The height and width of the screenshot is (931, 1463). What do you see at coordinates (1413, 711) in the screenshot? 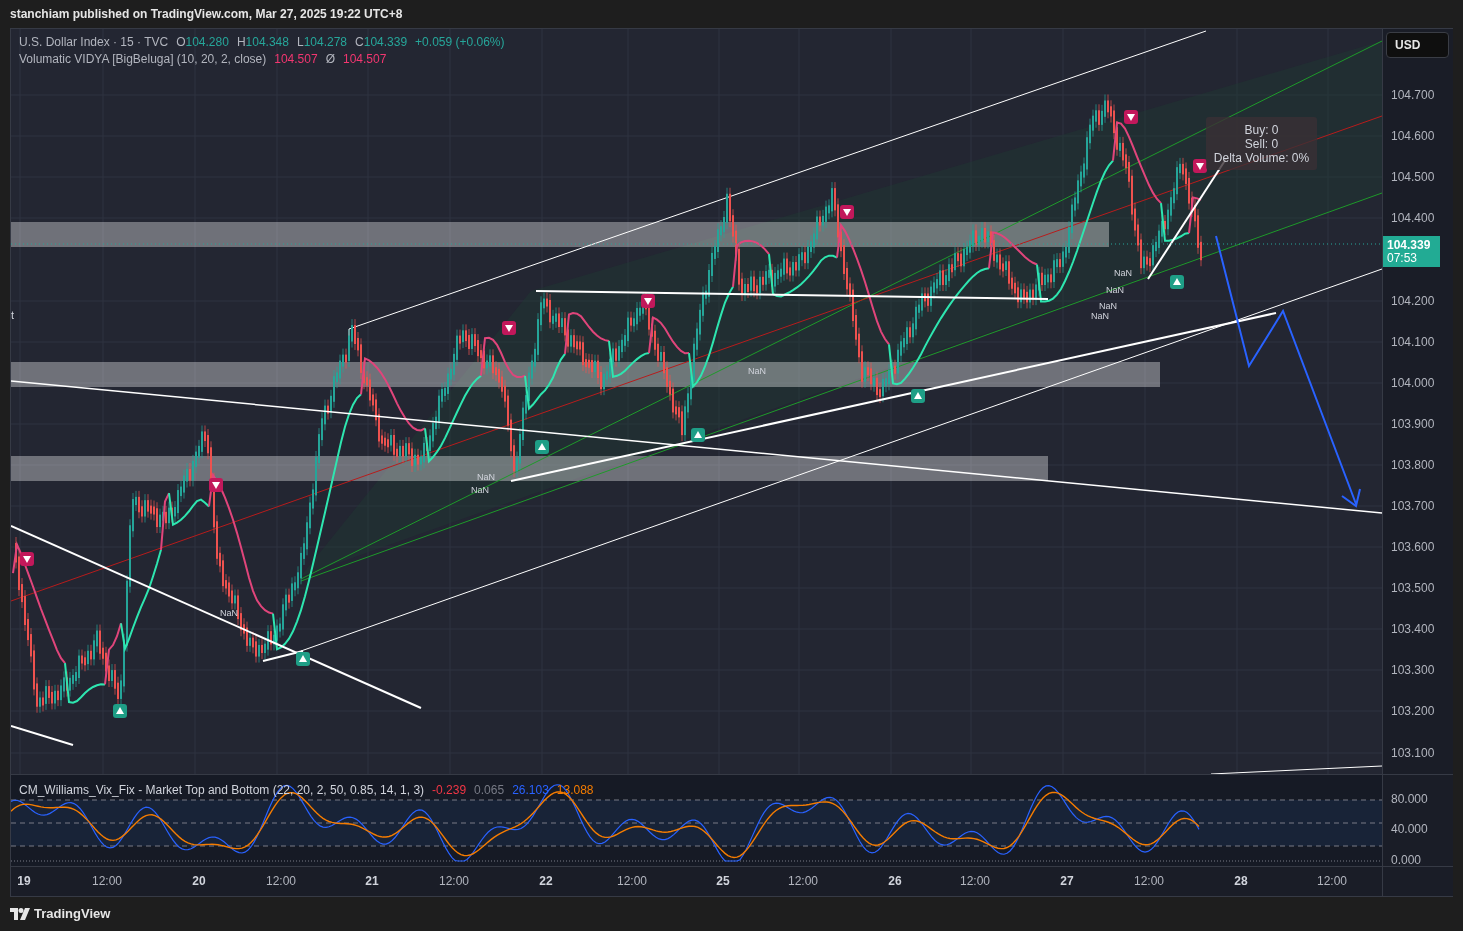
I see `price-tick: 103.200` at bounding box center [1413, 711].